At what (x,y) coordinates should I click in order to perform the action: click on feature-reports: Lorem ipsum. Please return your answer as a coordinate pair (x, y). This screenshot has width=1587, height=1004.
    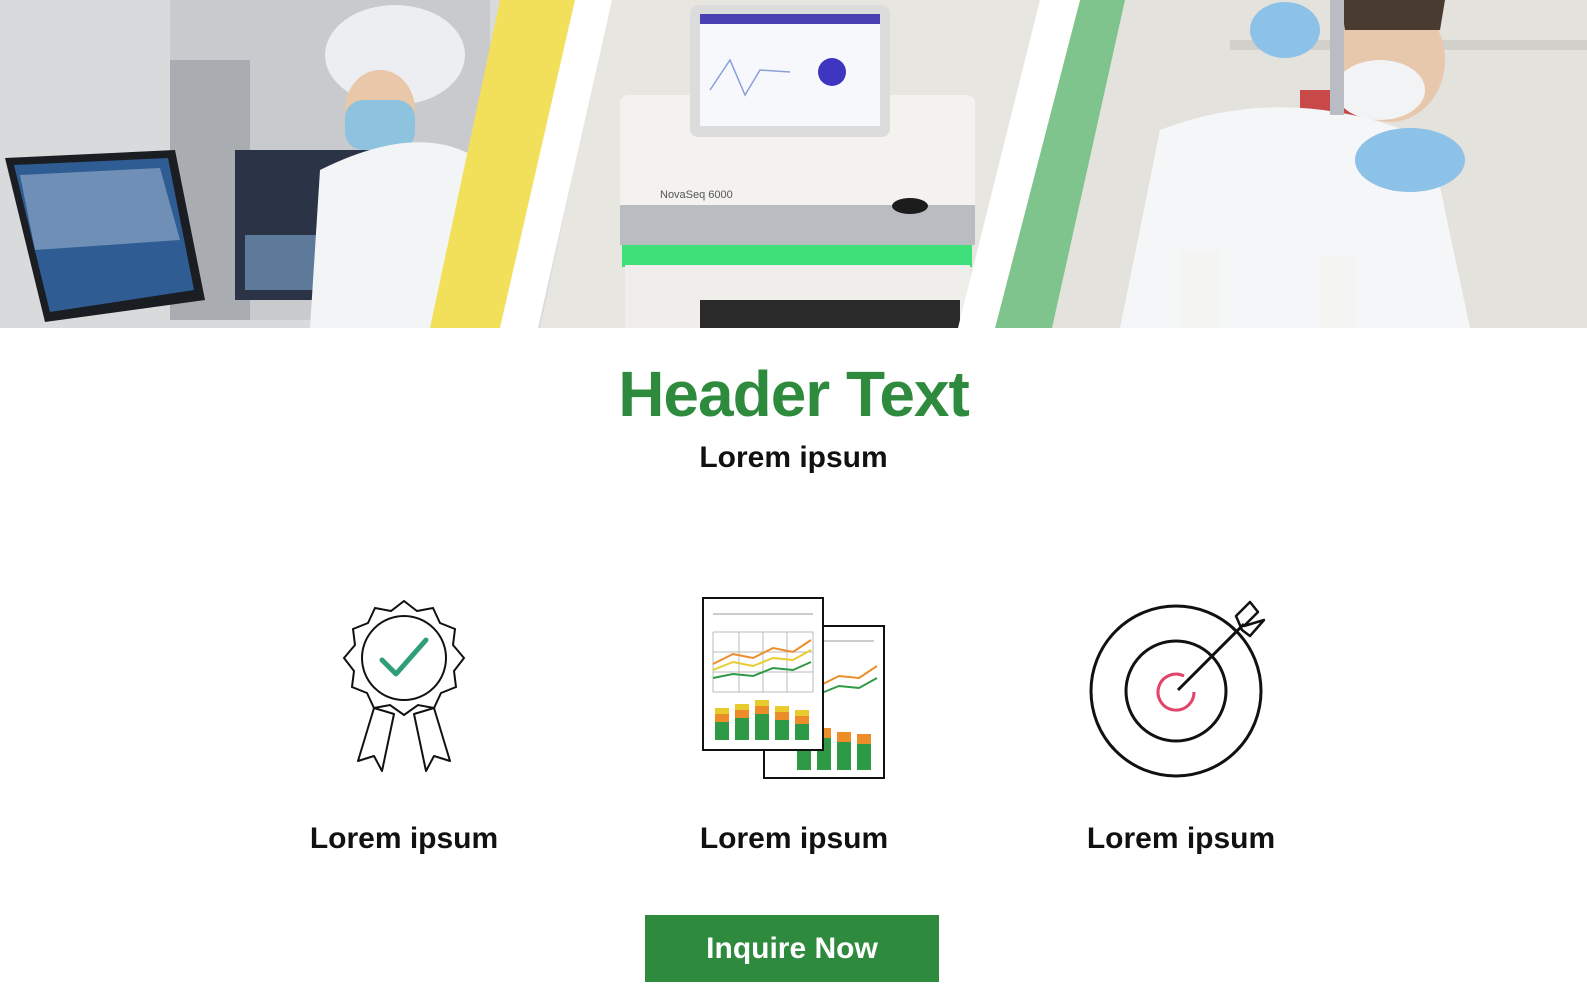
    Looking at the image, I should click on (794, 731).